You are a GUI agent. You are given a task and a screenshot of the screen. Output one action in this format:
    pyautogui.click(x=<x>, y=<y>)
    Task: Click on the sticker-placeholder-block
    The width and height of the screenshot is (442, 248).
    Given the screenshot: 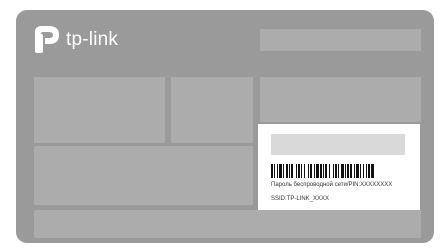 What is the action you would take?
    pyautogui.click(x=338, y=144)
    